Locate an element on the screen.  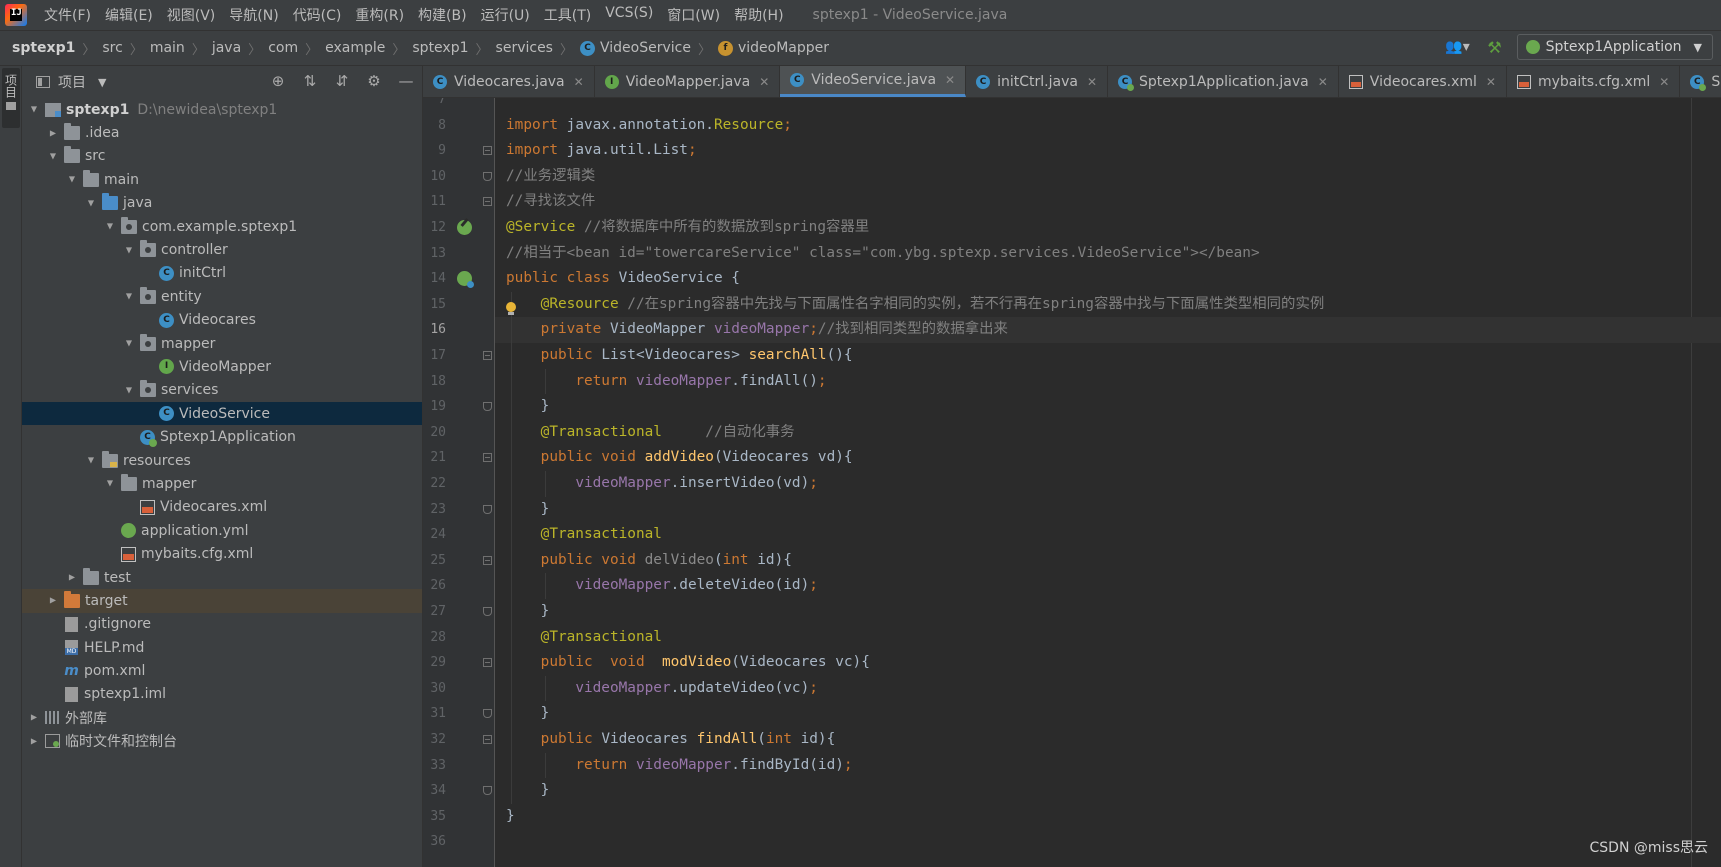
code-line: //寻找该文件 is located at coordinates (1108, 202).